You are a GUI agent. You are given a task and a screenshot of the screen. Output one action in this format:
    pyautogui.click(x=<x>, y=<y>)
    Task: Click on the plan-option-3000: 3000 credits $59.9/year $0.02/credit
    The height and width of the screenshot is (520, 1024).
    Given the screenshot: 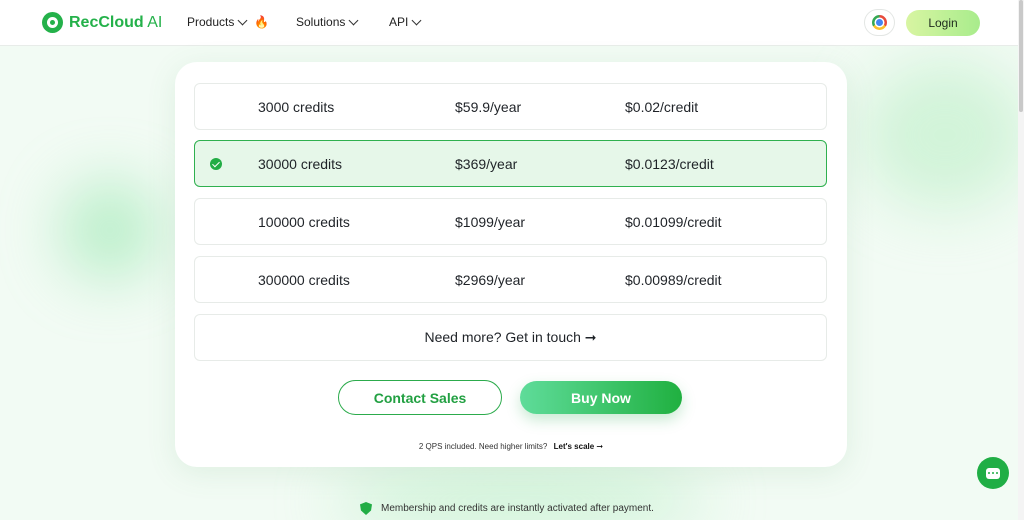 What is the action you would take?
    pyautogui.click(x=510, y=106)
    